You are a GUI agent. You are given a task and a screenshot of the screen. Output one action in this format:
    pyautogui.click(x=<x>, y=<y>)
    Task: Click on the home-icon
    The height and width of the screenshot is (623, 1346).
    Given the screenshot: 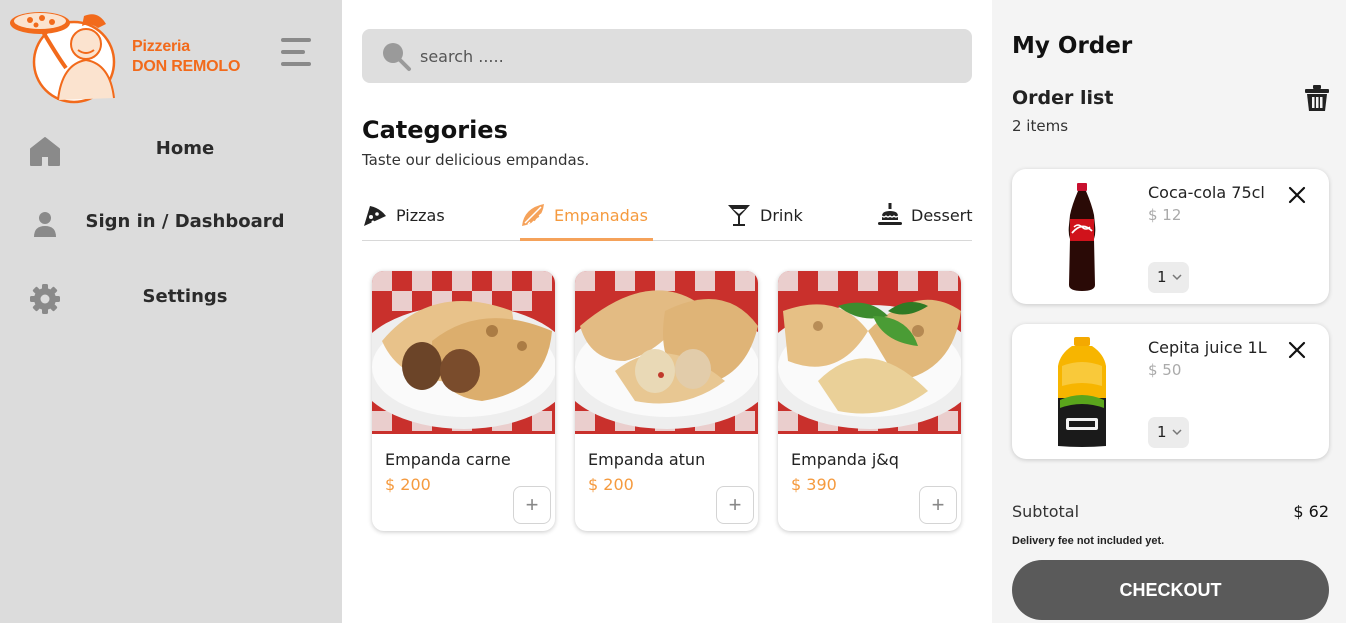 What is the action you would take?
    pyautogui.click(x=45, y=151)
    